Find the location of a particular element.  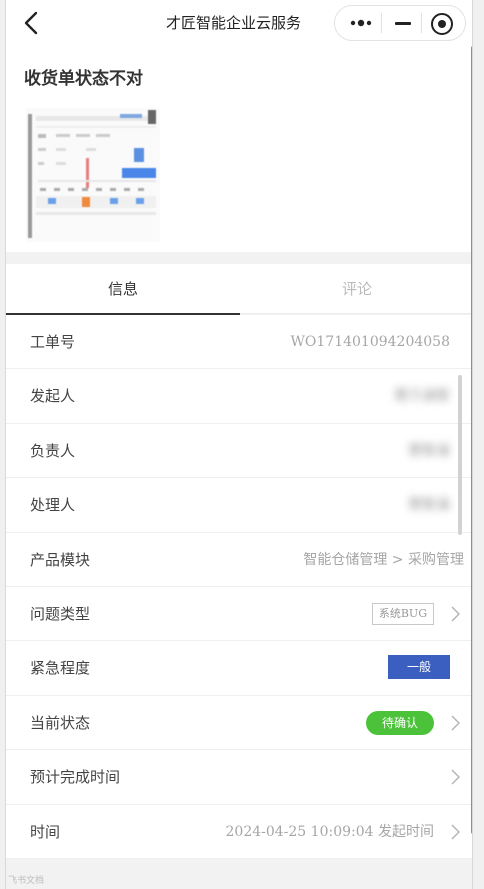

owner-name: 慧智涵 is located at coordinates (429, 450).